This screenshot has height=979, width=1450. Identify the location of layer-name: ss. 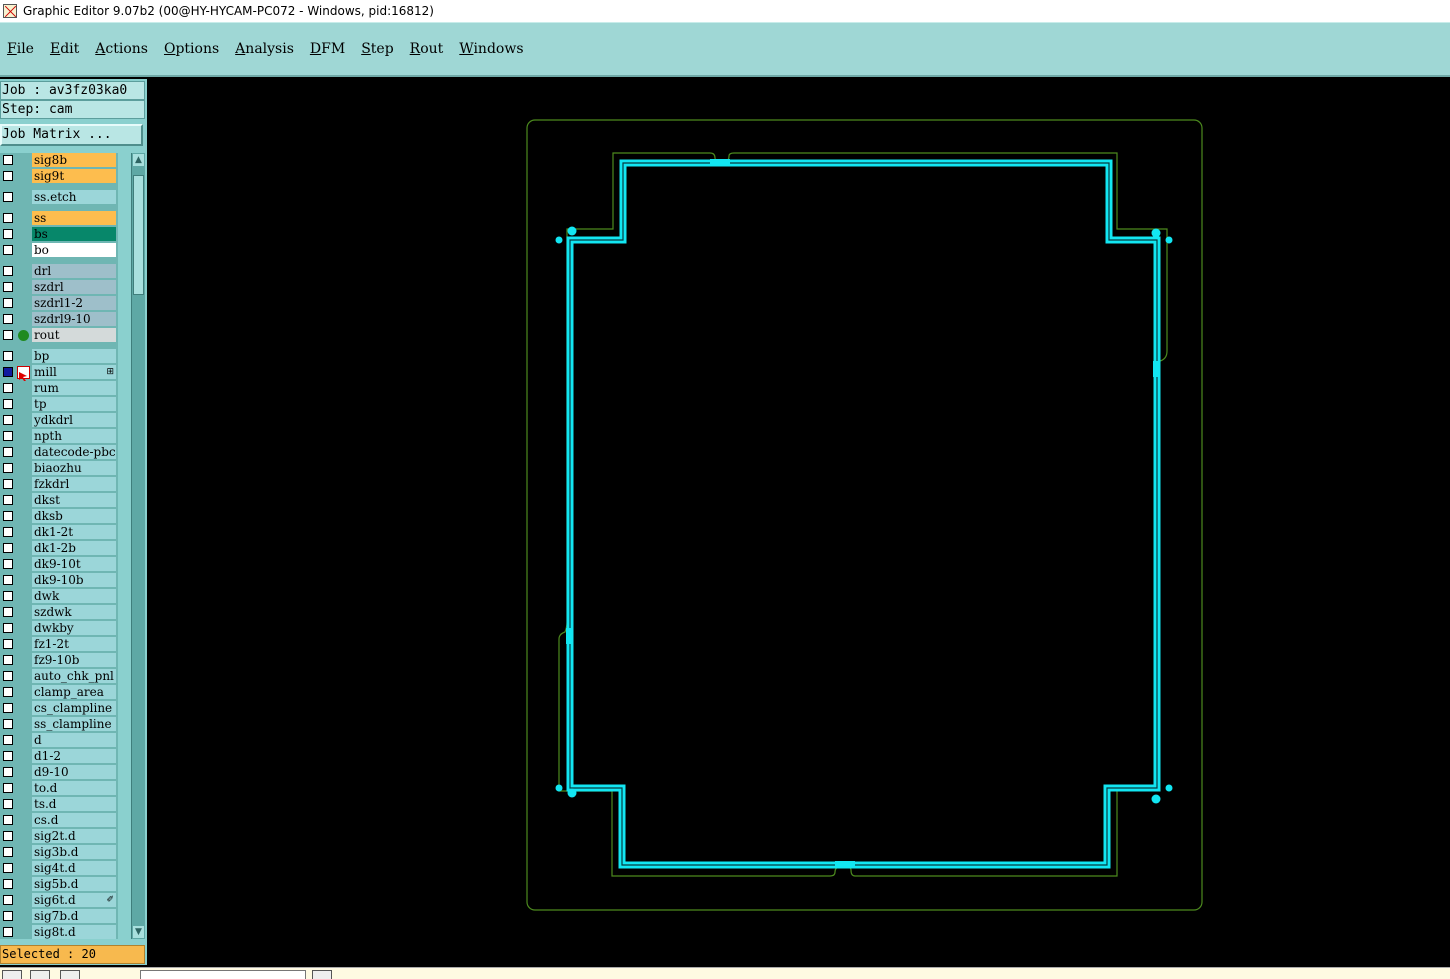
(74, 218).